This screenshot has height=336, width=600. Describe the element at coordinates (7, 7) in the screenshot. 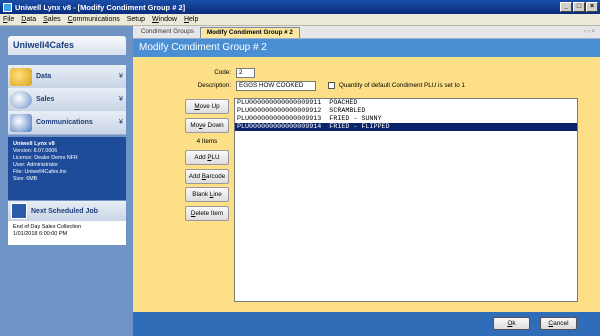

I see `app-icon` at that location.